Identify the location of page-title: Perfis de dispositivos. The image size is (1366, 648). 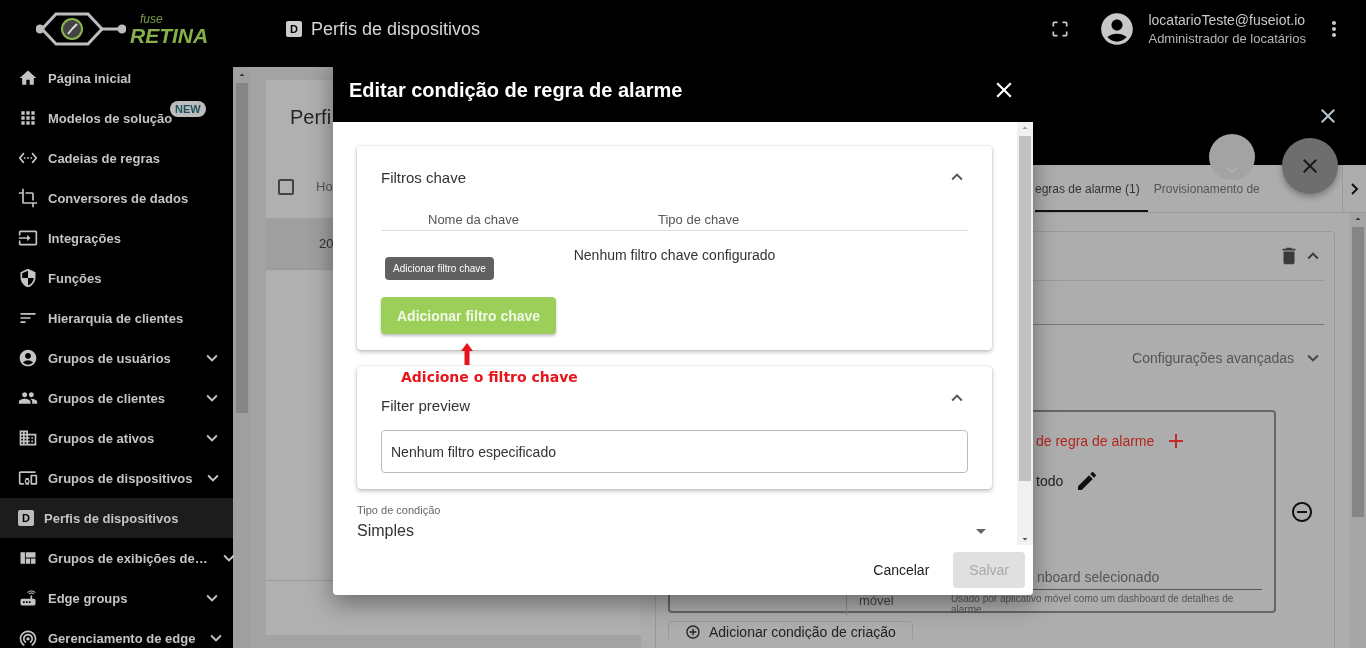
(396, 29).